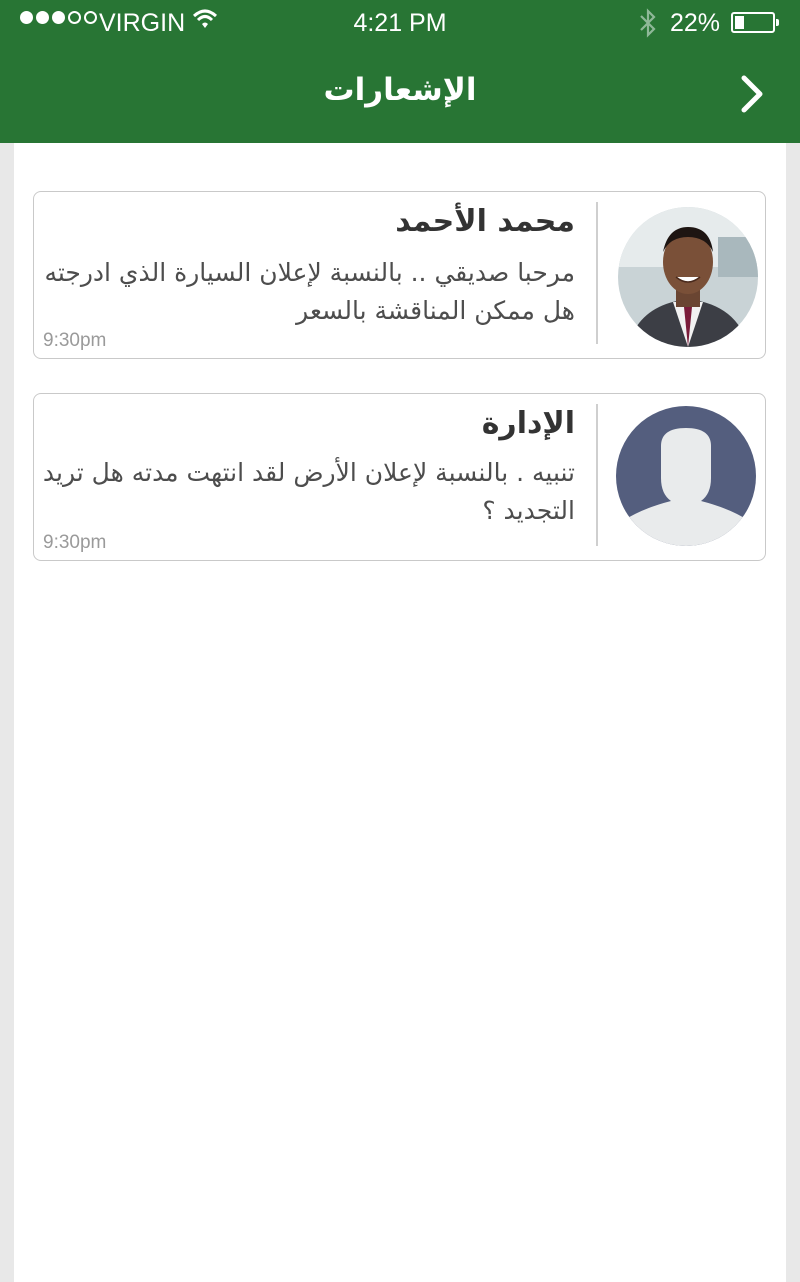 This screenshot has height=1282, width=800. I want to click on status-bar: VIRGIN 4:21 PM 22%, so click(400, 23).